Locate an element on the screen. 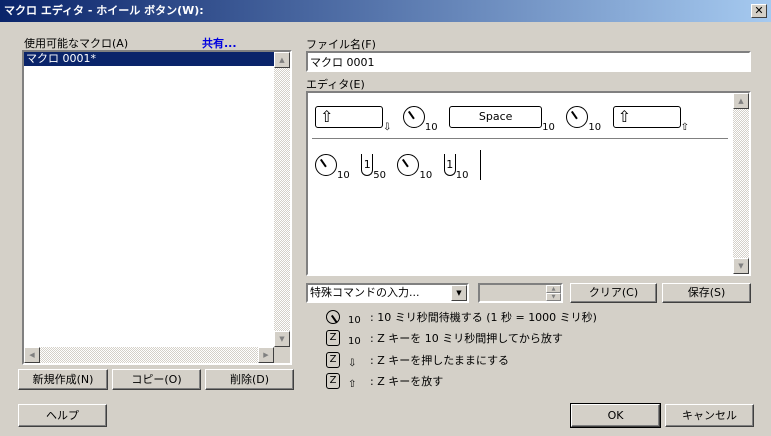 The height and width of the screenshot is (436, 771). scroll-right-button: ▶ is located at coordinates (266, 355).